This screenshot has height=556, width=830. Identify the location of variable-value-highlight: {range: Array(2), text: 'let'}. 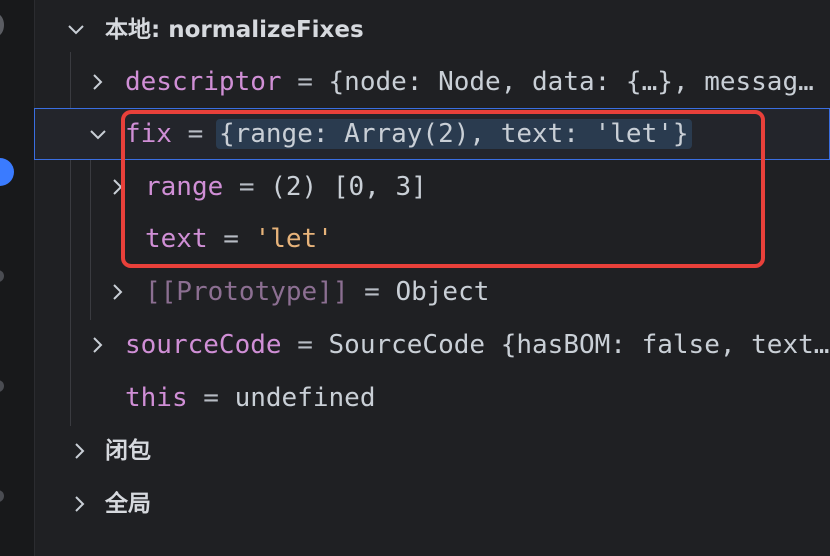
(453, 134).